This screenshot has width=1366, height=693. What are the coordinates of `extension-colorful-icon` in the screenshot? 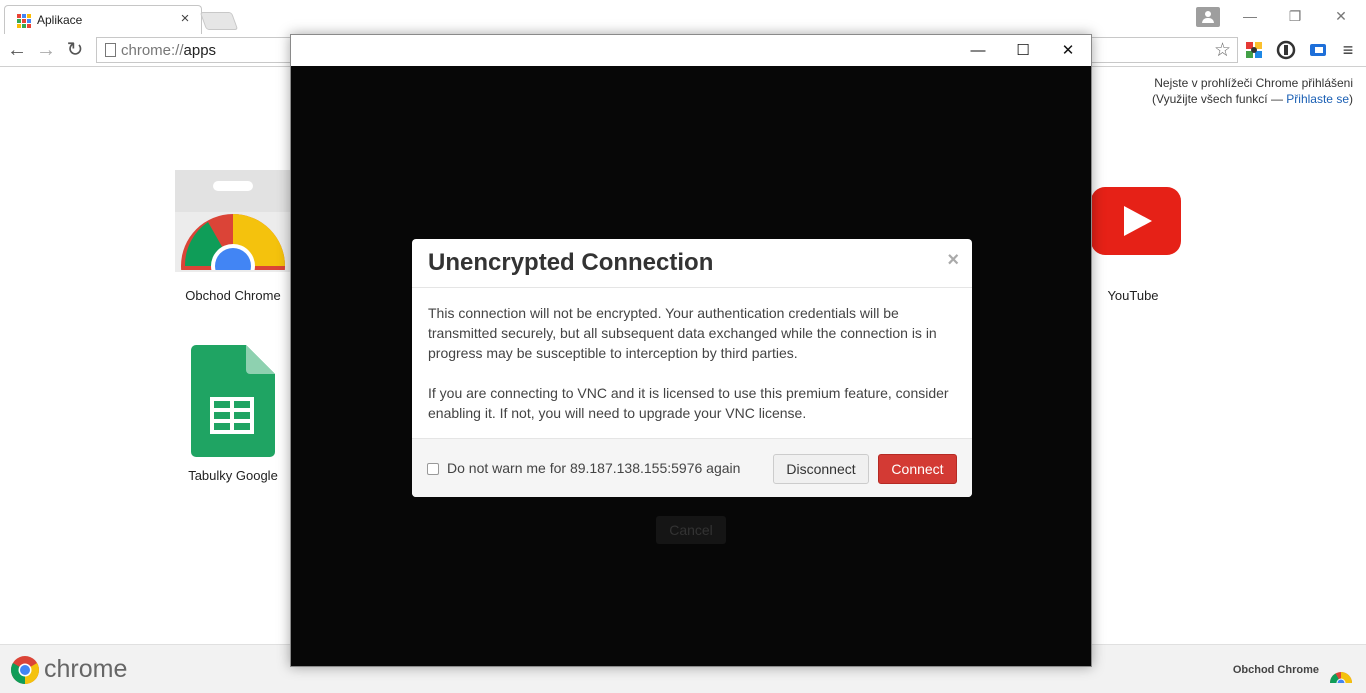 It's located at (1254, 50).